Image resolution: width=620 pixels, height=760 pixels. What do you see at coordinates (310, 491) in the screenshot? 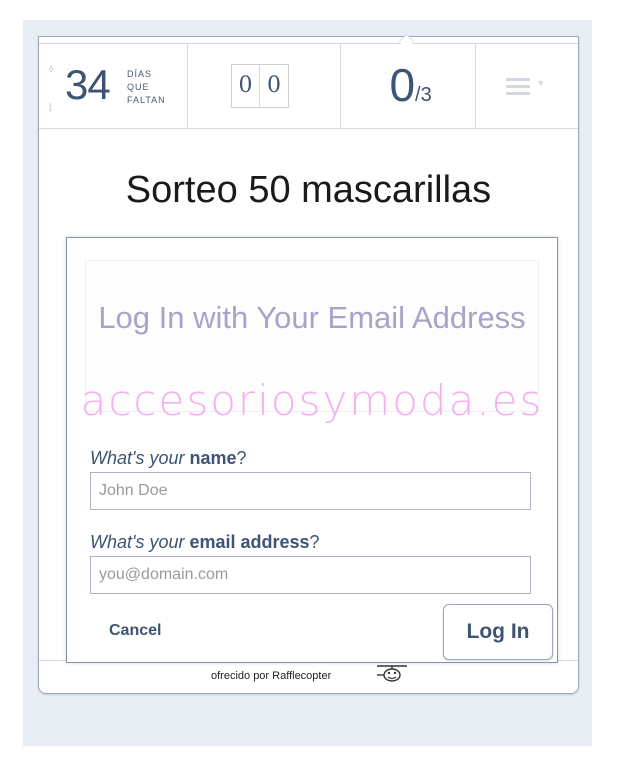
I see `name-input` at bounding box center [310, 491].